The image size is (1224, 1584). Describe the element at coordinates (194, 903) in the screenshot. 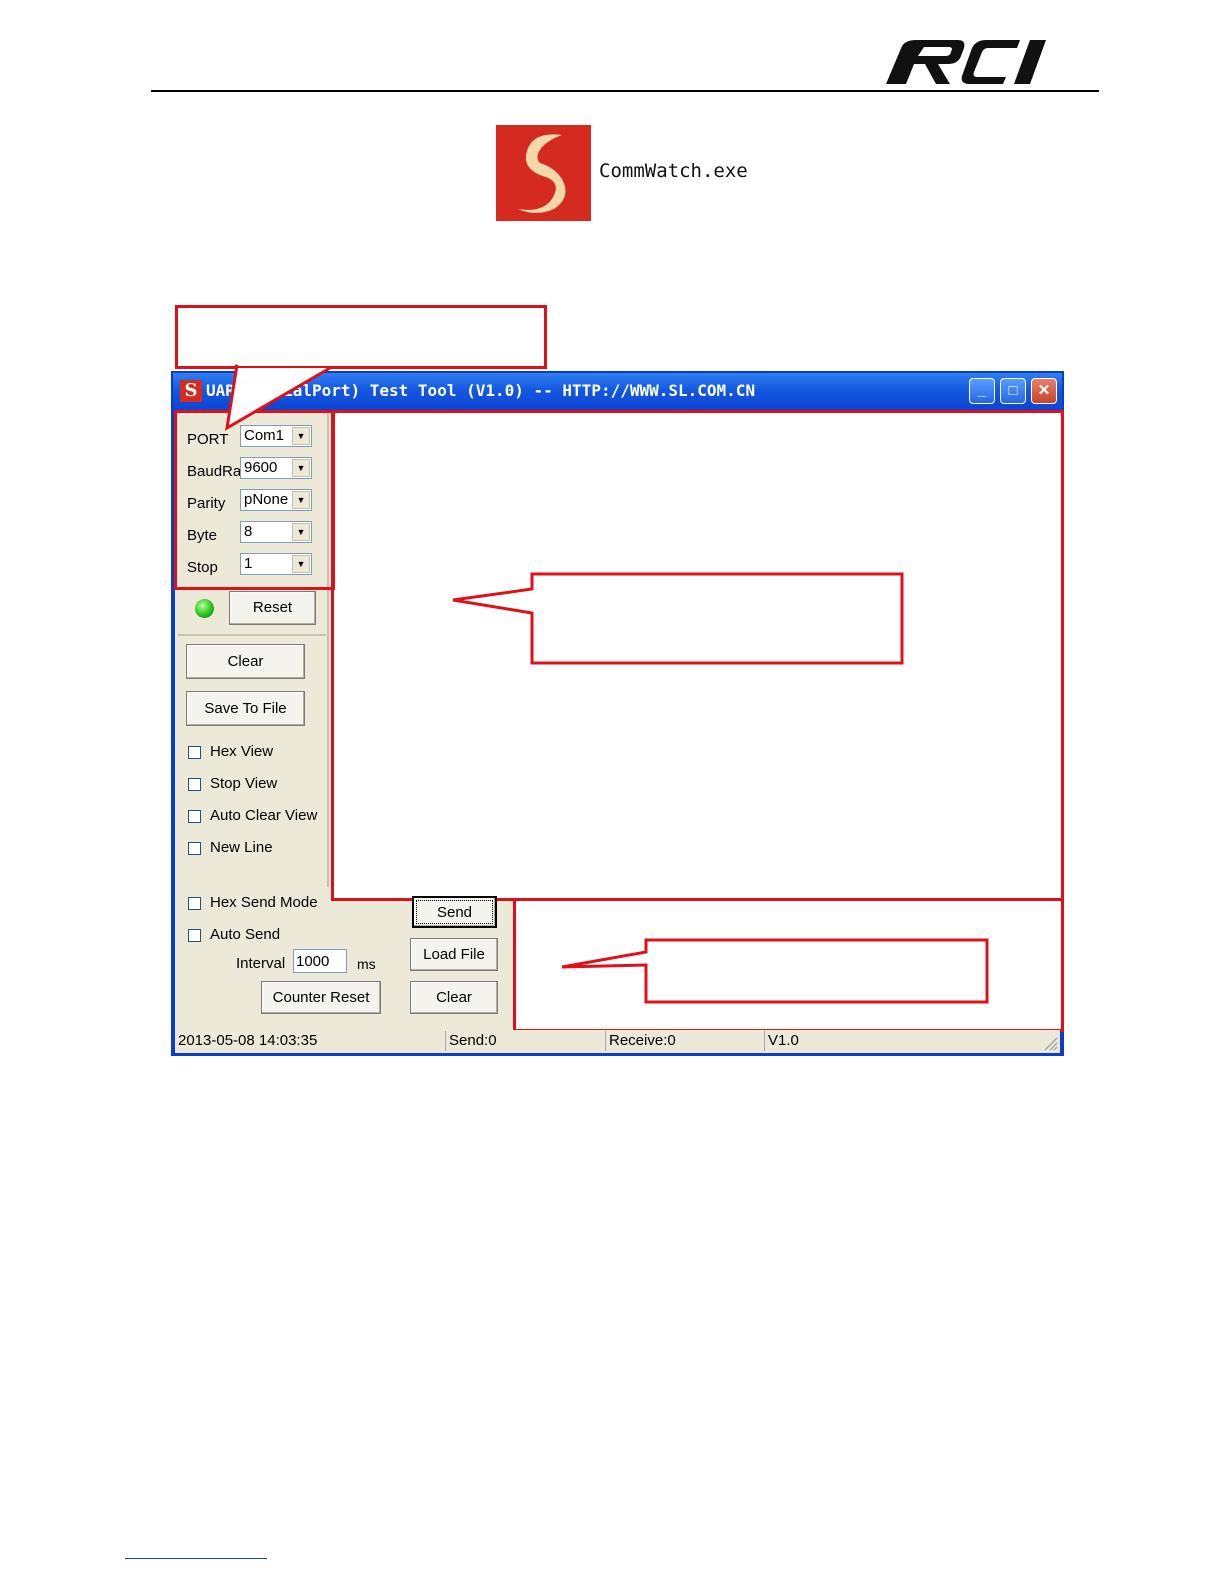

I see `hex-send-mode-checkbox` at that location.